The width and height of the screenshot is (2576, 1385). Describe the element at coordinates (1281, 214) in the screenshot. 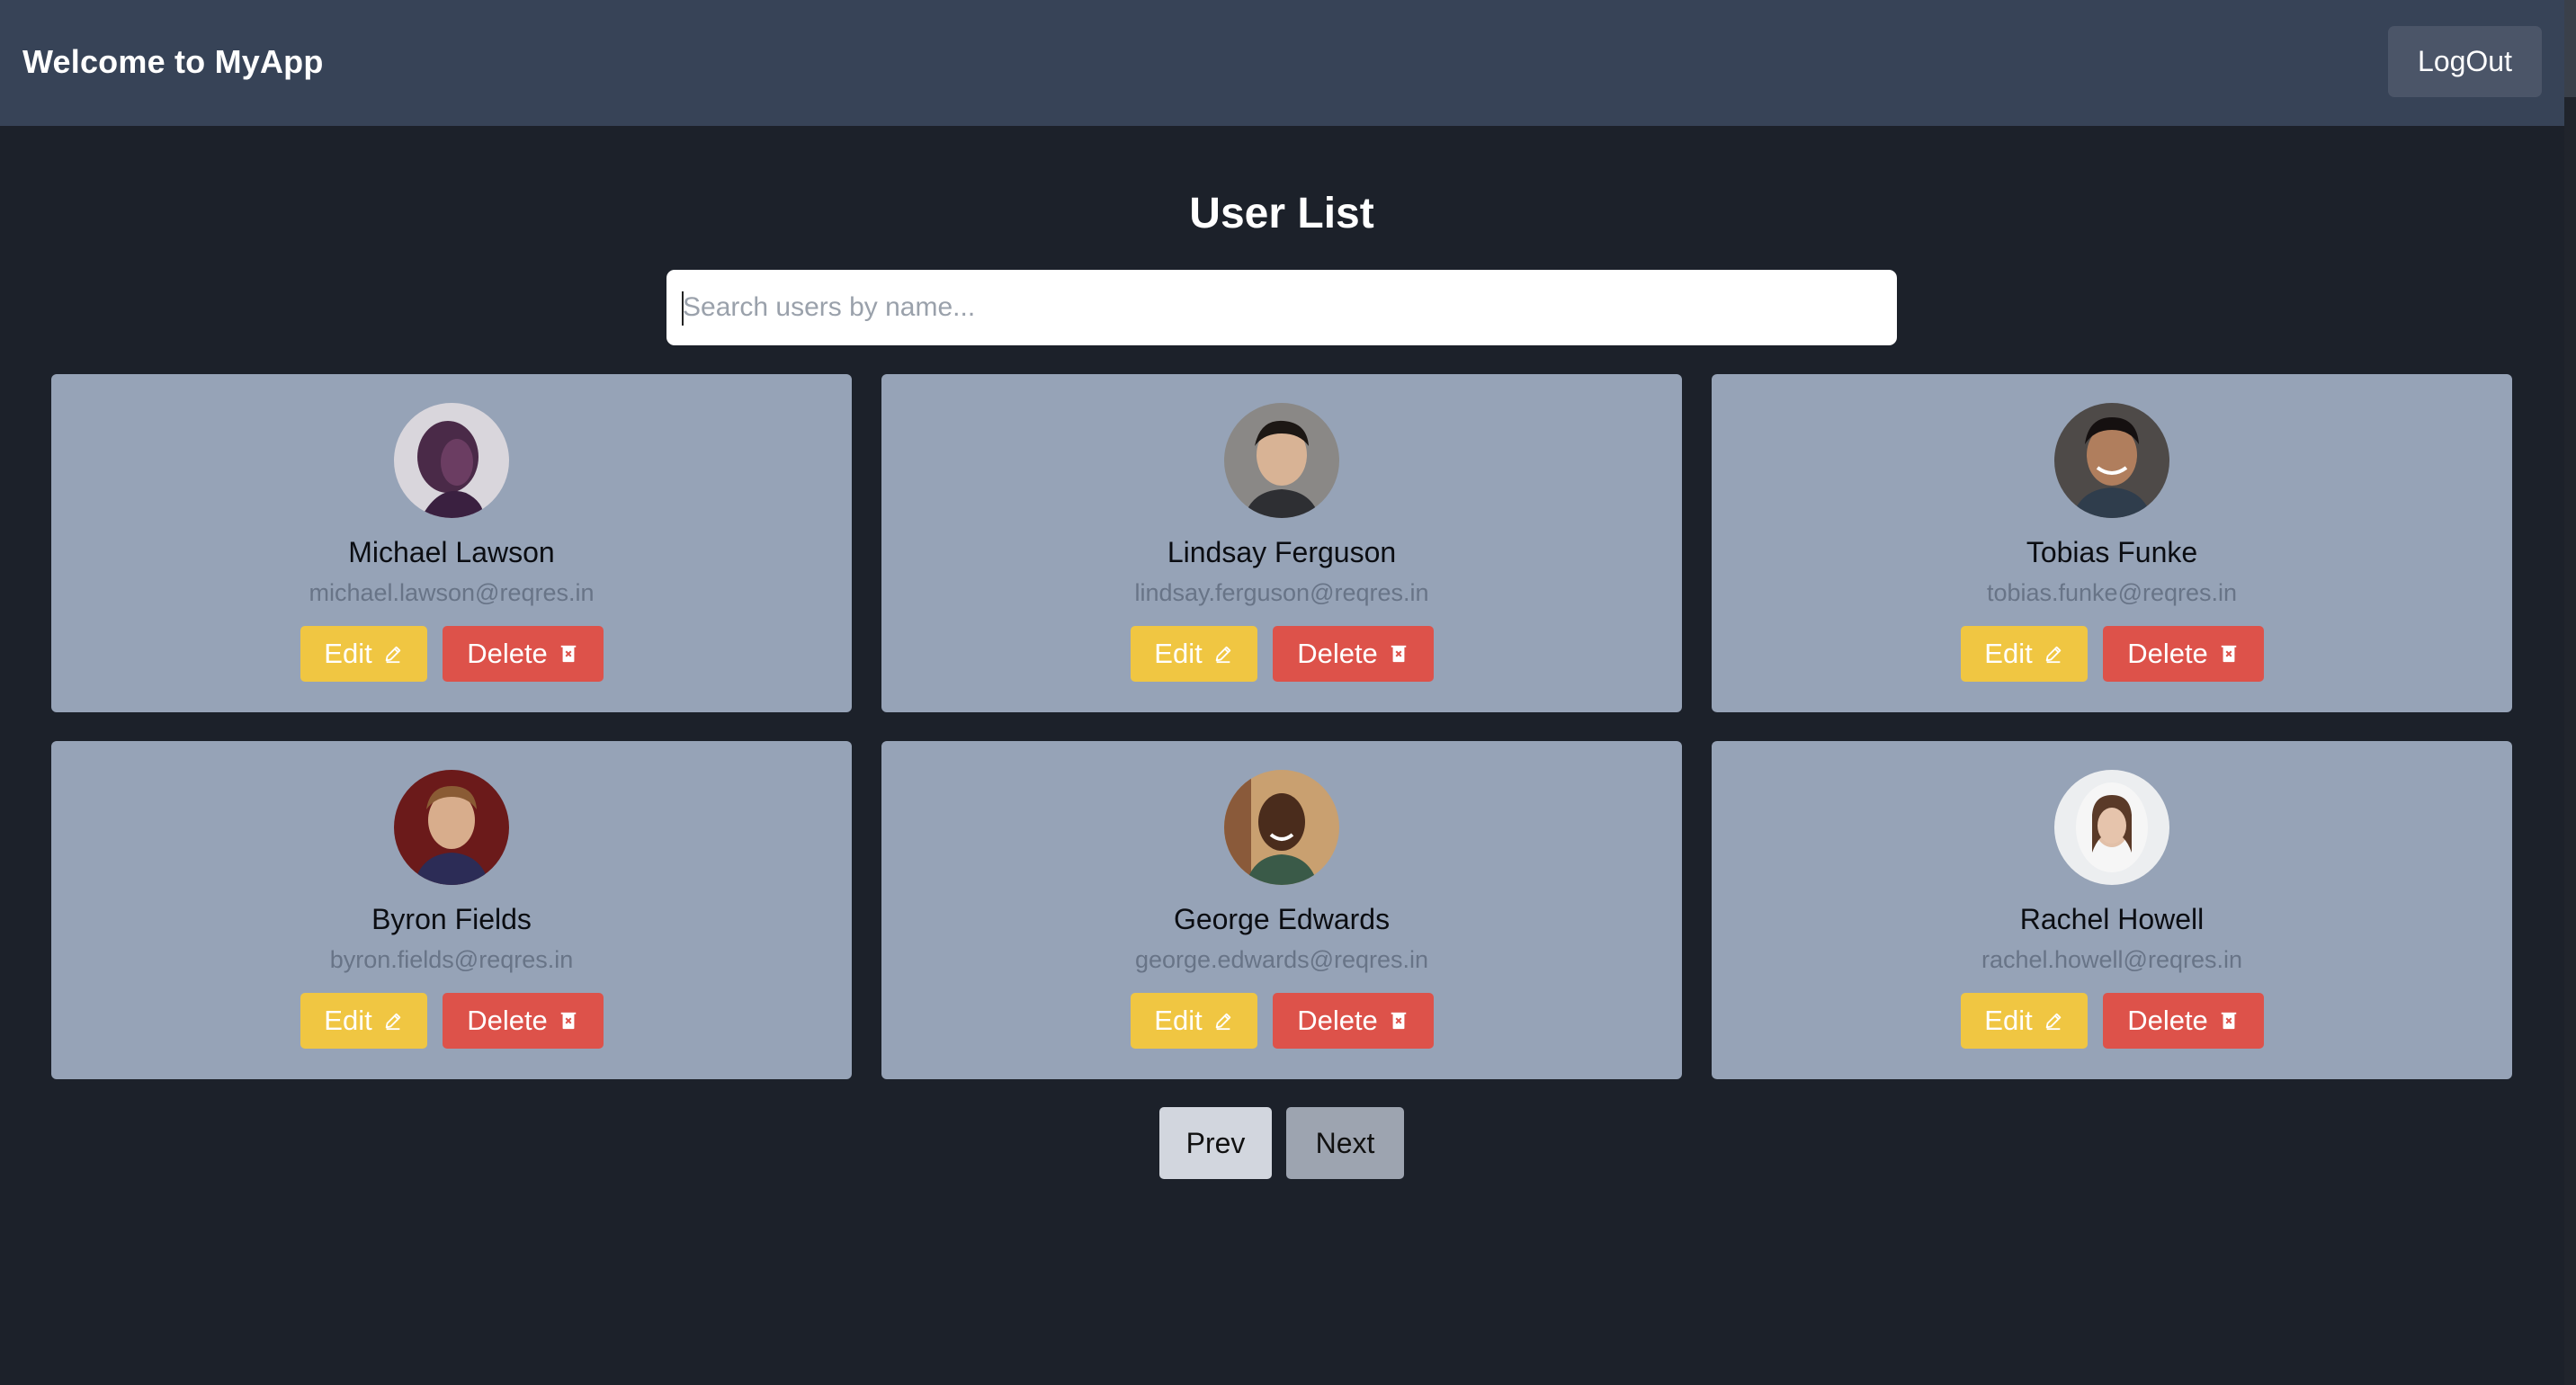

I see `page-title: User List` at that location.